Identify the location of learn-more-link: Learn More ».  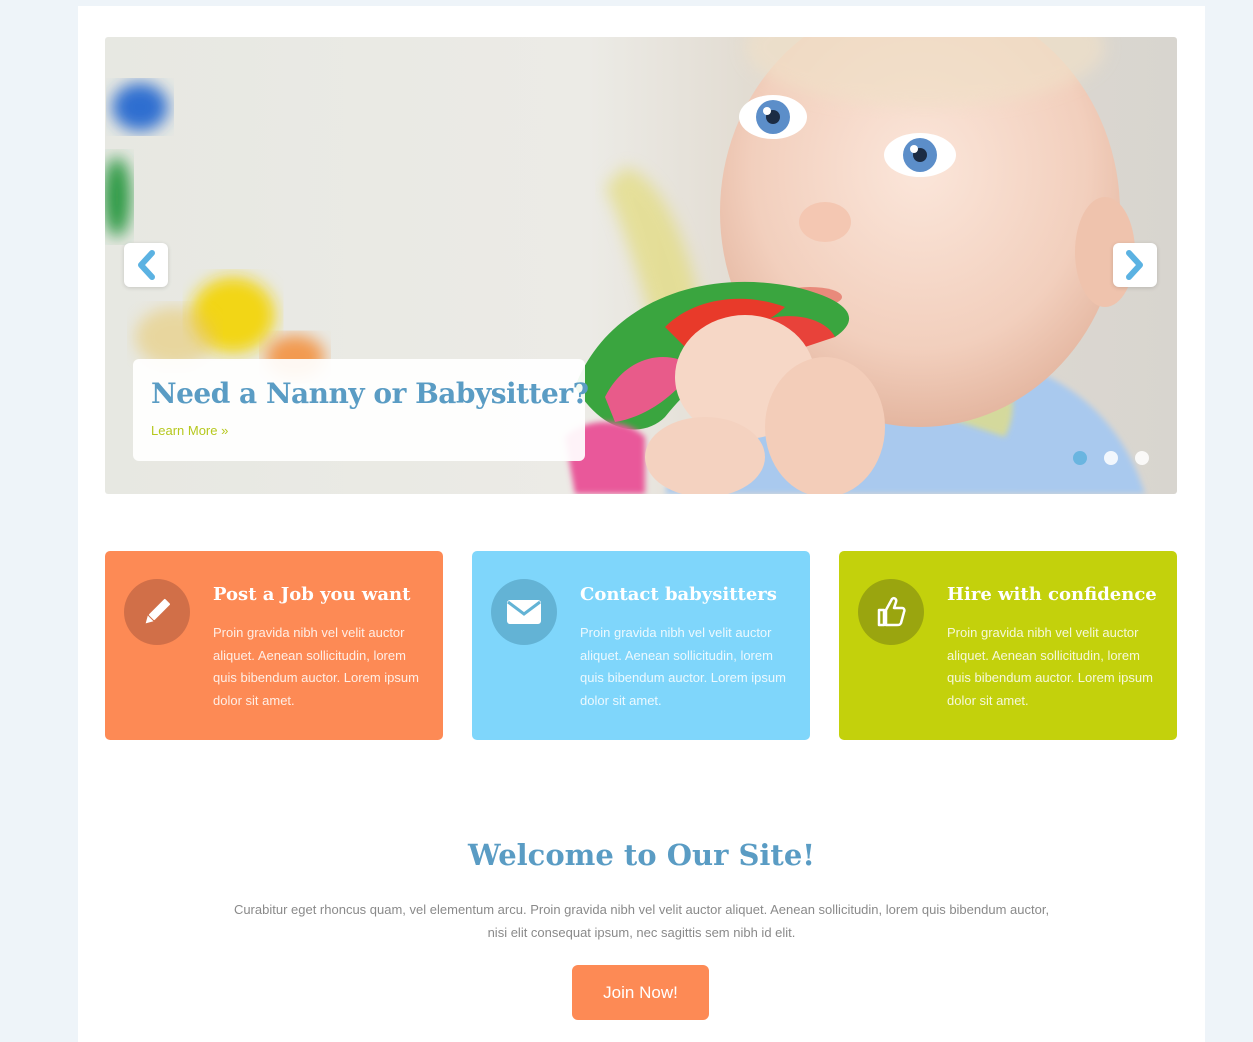
(189, 430).